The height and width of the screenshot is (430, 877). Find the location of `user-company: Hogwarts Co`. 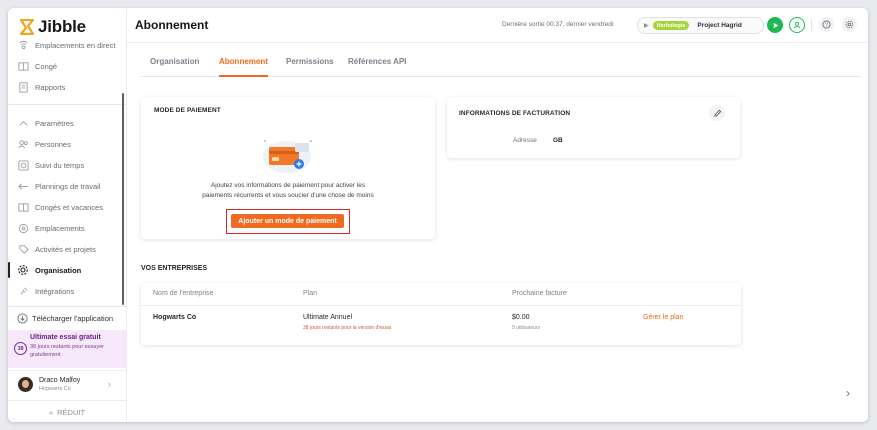

user-company: Hogwarts Co is located at coordinates (55, 389).